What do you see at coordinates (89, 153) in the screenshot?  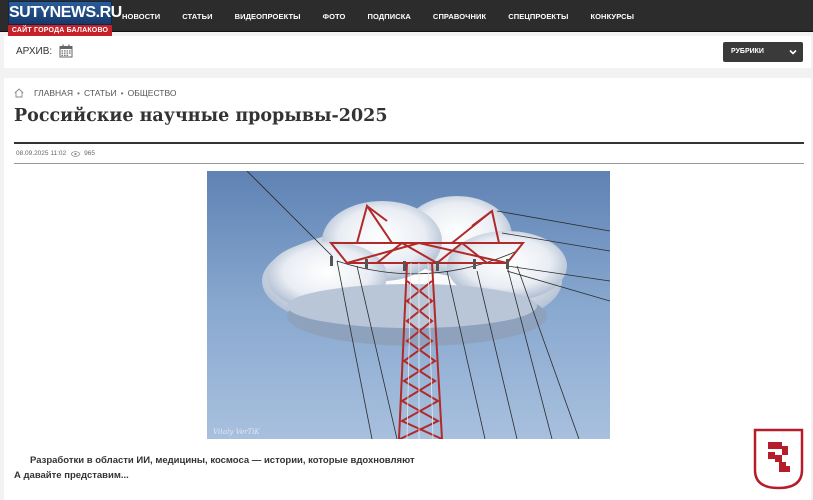 I see `article-views: 965` at bounding box center [89, 153].